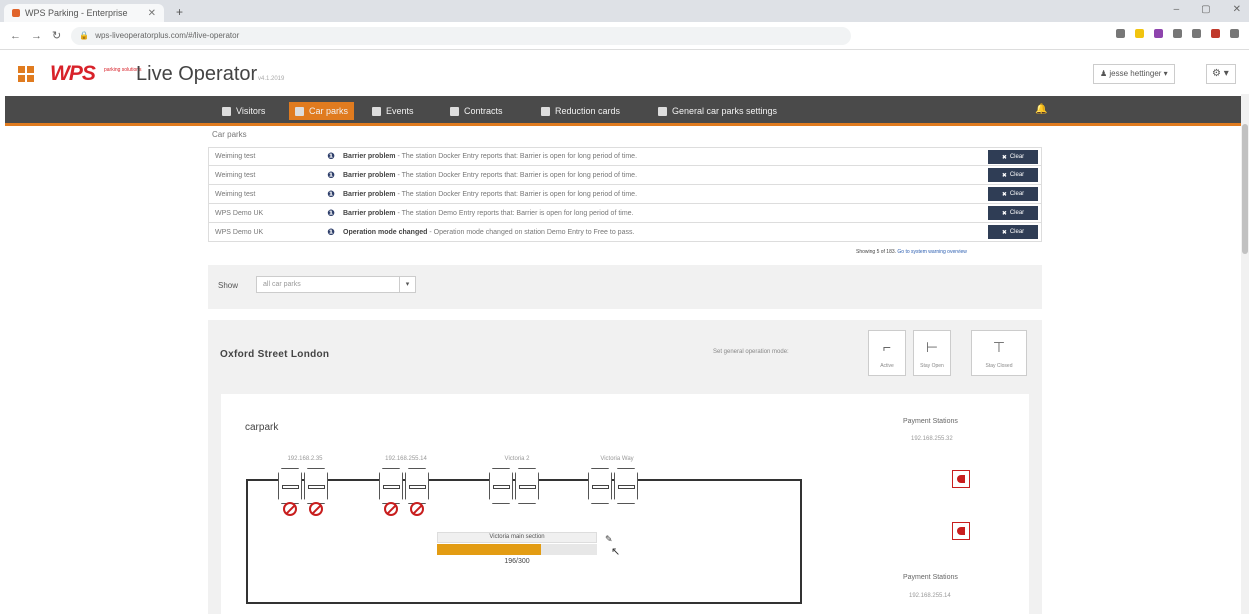 This screenshot has width=1249, height=614. Describe the element at coordinates (243, 111) in the screenshot. I see `tab-visitors: Visitors` at that location.